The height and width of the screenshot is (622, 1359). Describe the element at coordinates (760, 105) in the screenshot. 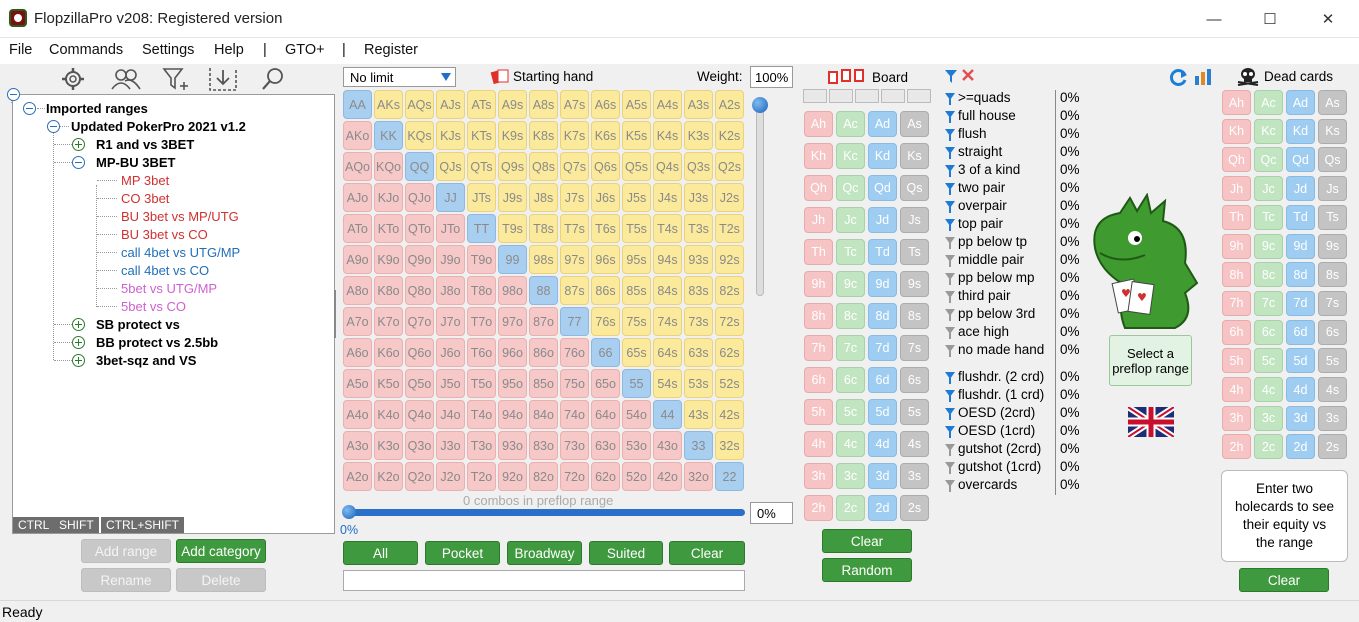

I see `weight-slider-thumb` at that location.